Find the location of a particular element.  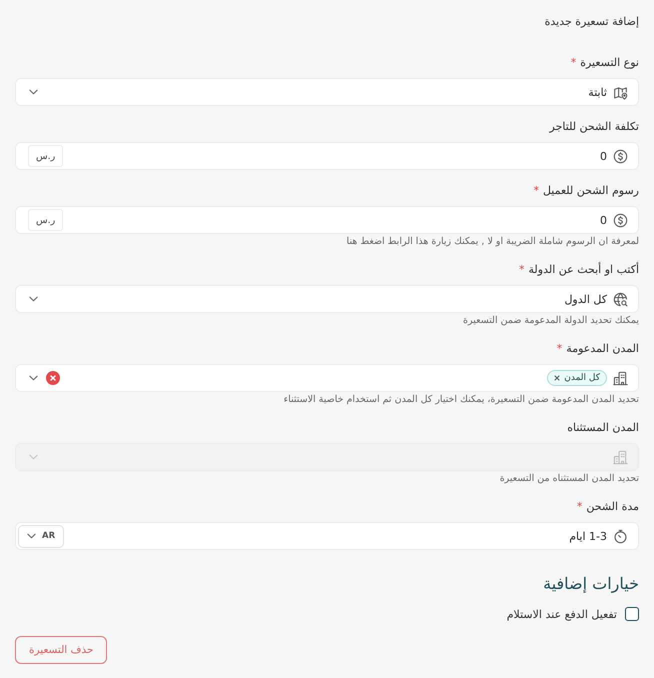

map-pin-icon is located at coordinates (620, 92).